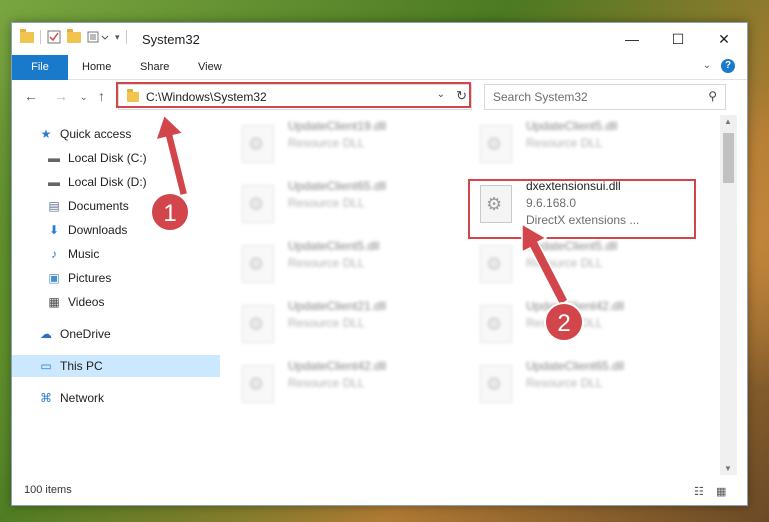 The width and height of the screenshot is (769, 522). I want to click on step-2-badge: 2, so click(564, 322).